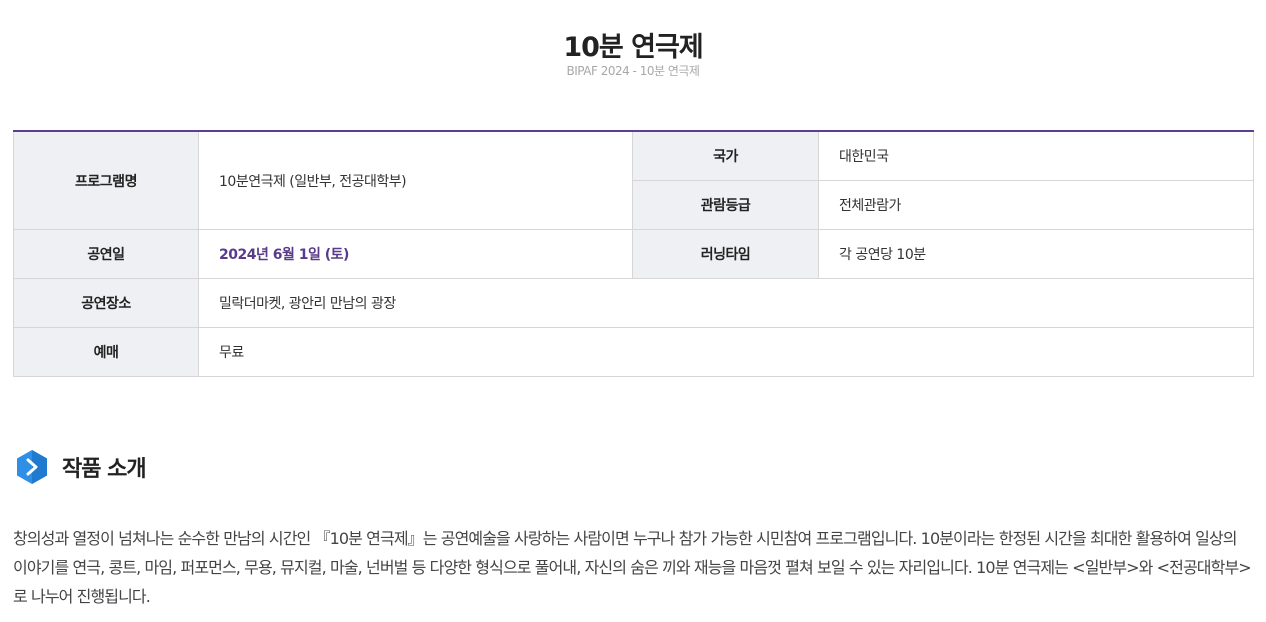 This screenshot has height=622, width=1266. I want to click on section-heading: 작품 소개, so click(81, 467).